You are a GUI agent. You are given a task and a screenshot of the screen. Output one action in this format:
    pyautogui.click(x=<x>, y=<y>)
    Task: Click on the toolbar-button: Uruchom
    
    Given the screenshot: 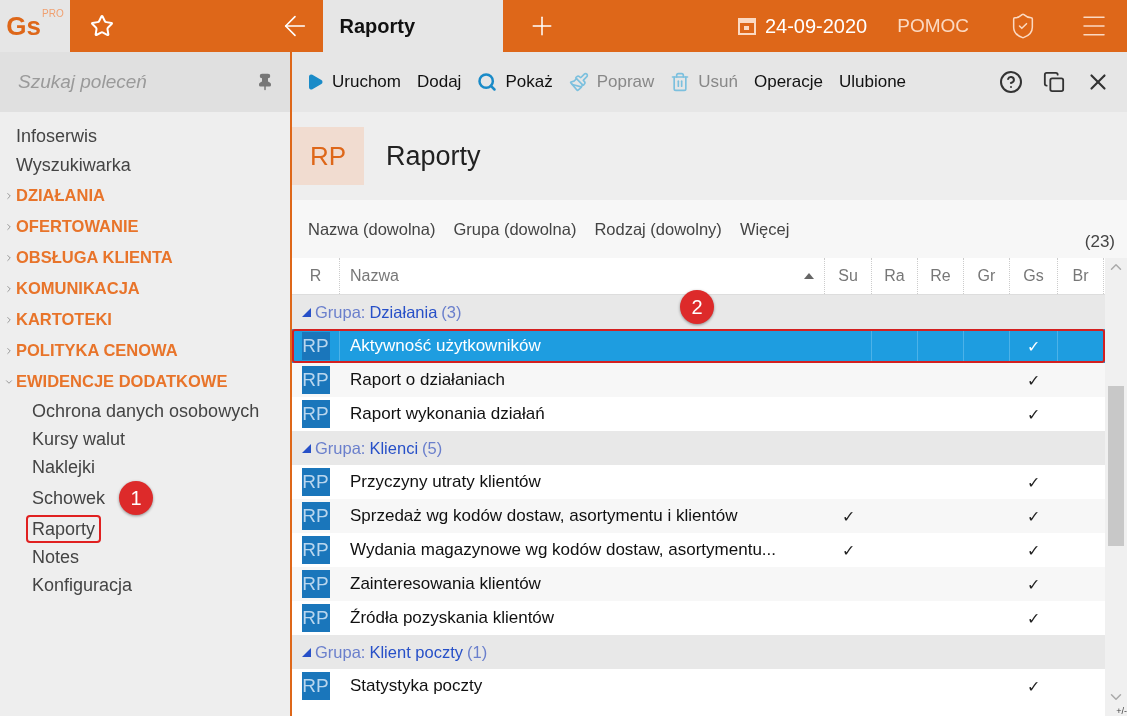 What is the action you would take?
    pyautogui.click(x=353, y=82)
    